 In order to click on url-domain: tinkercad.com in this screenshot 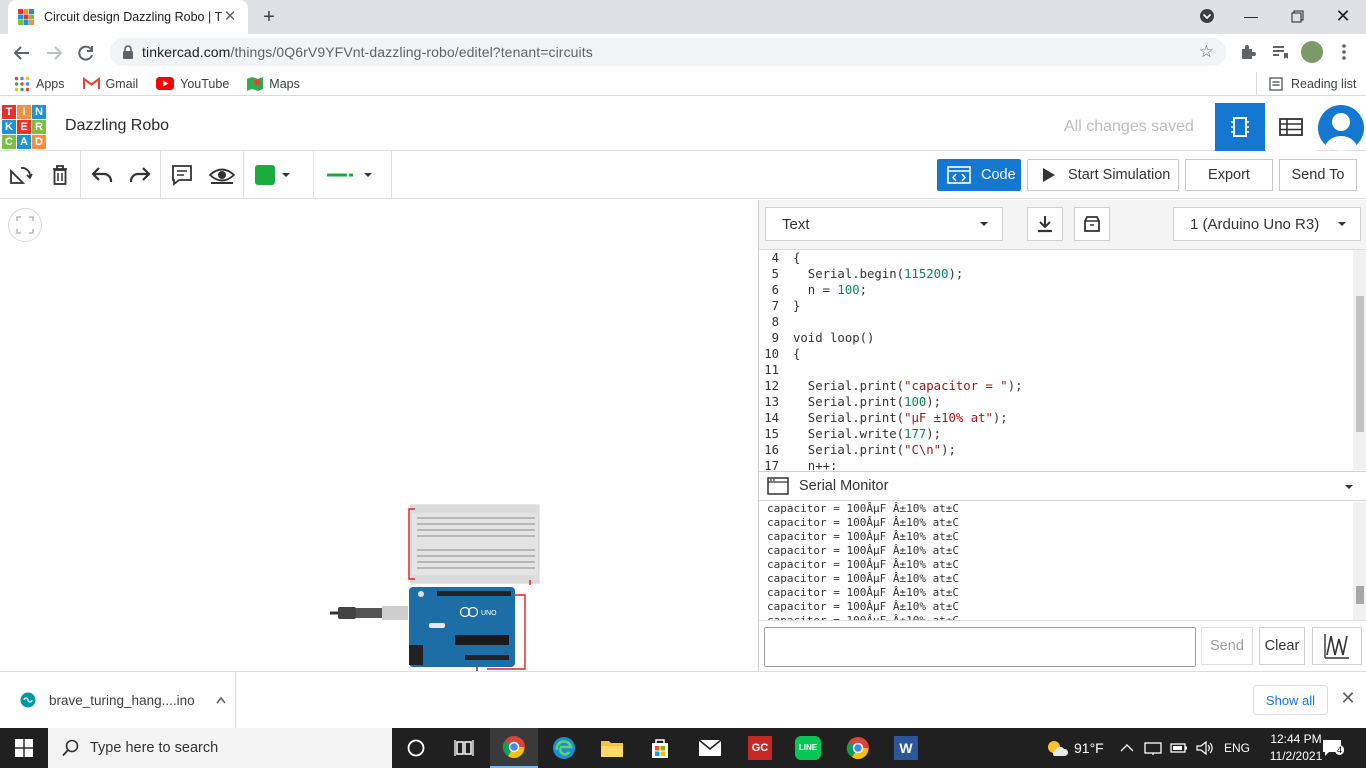, I will do `click(186, 52)`.